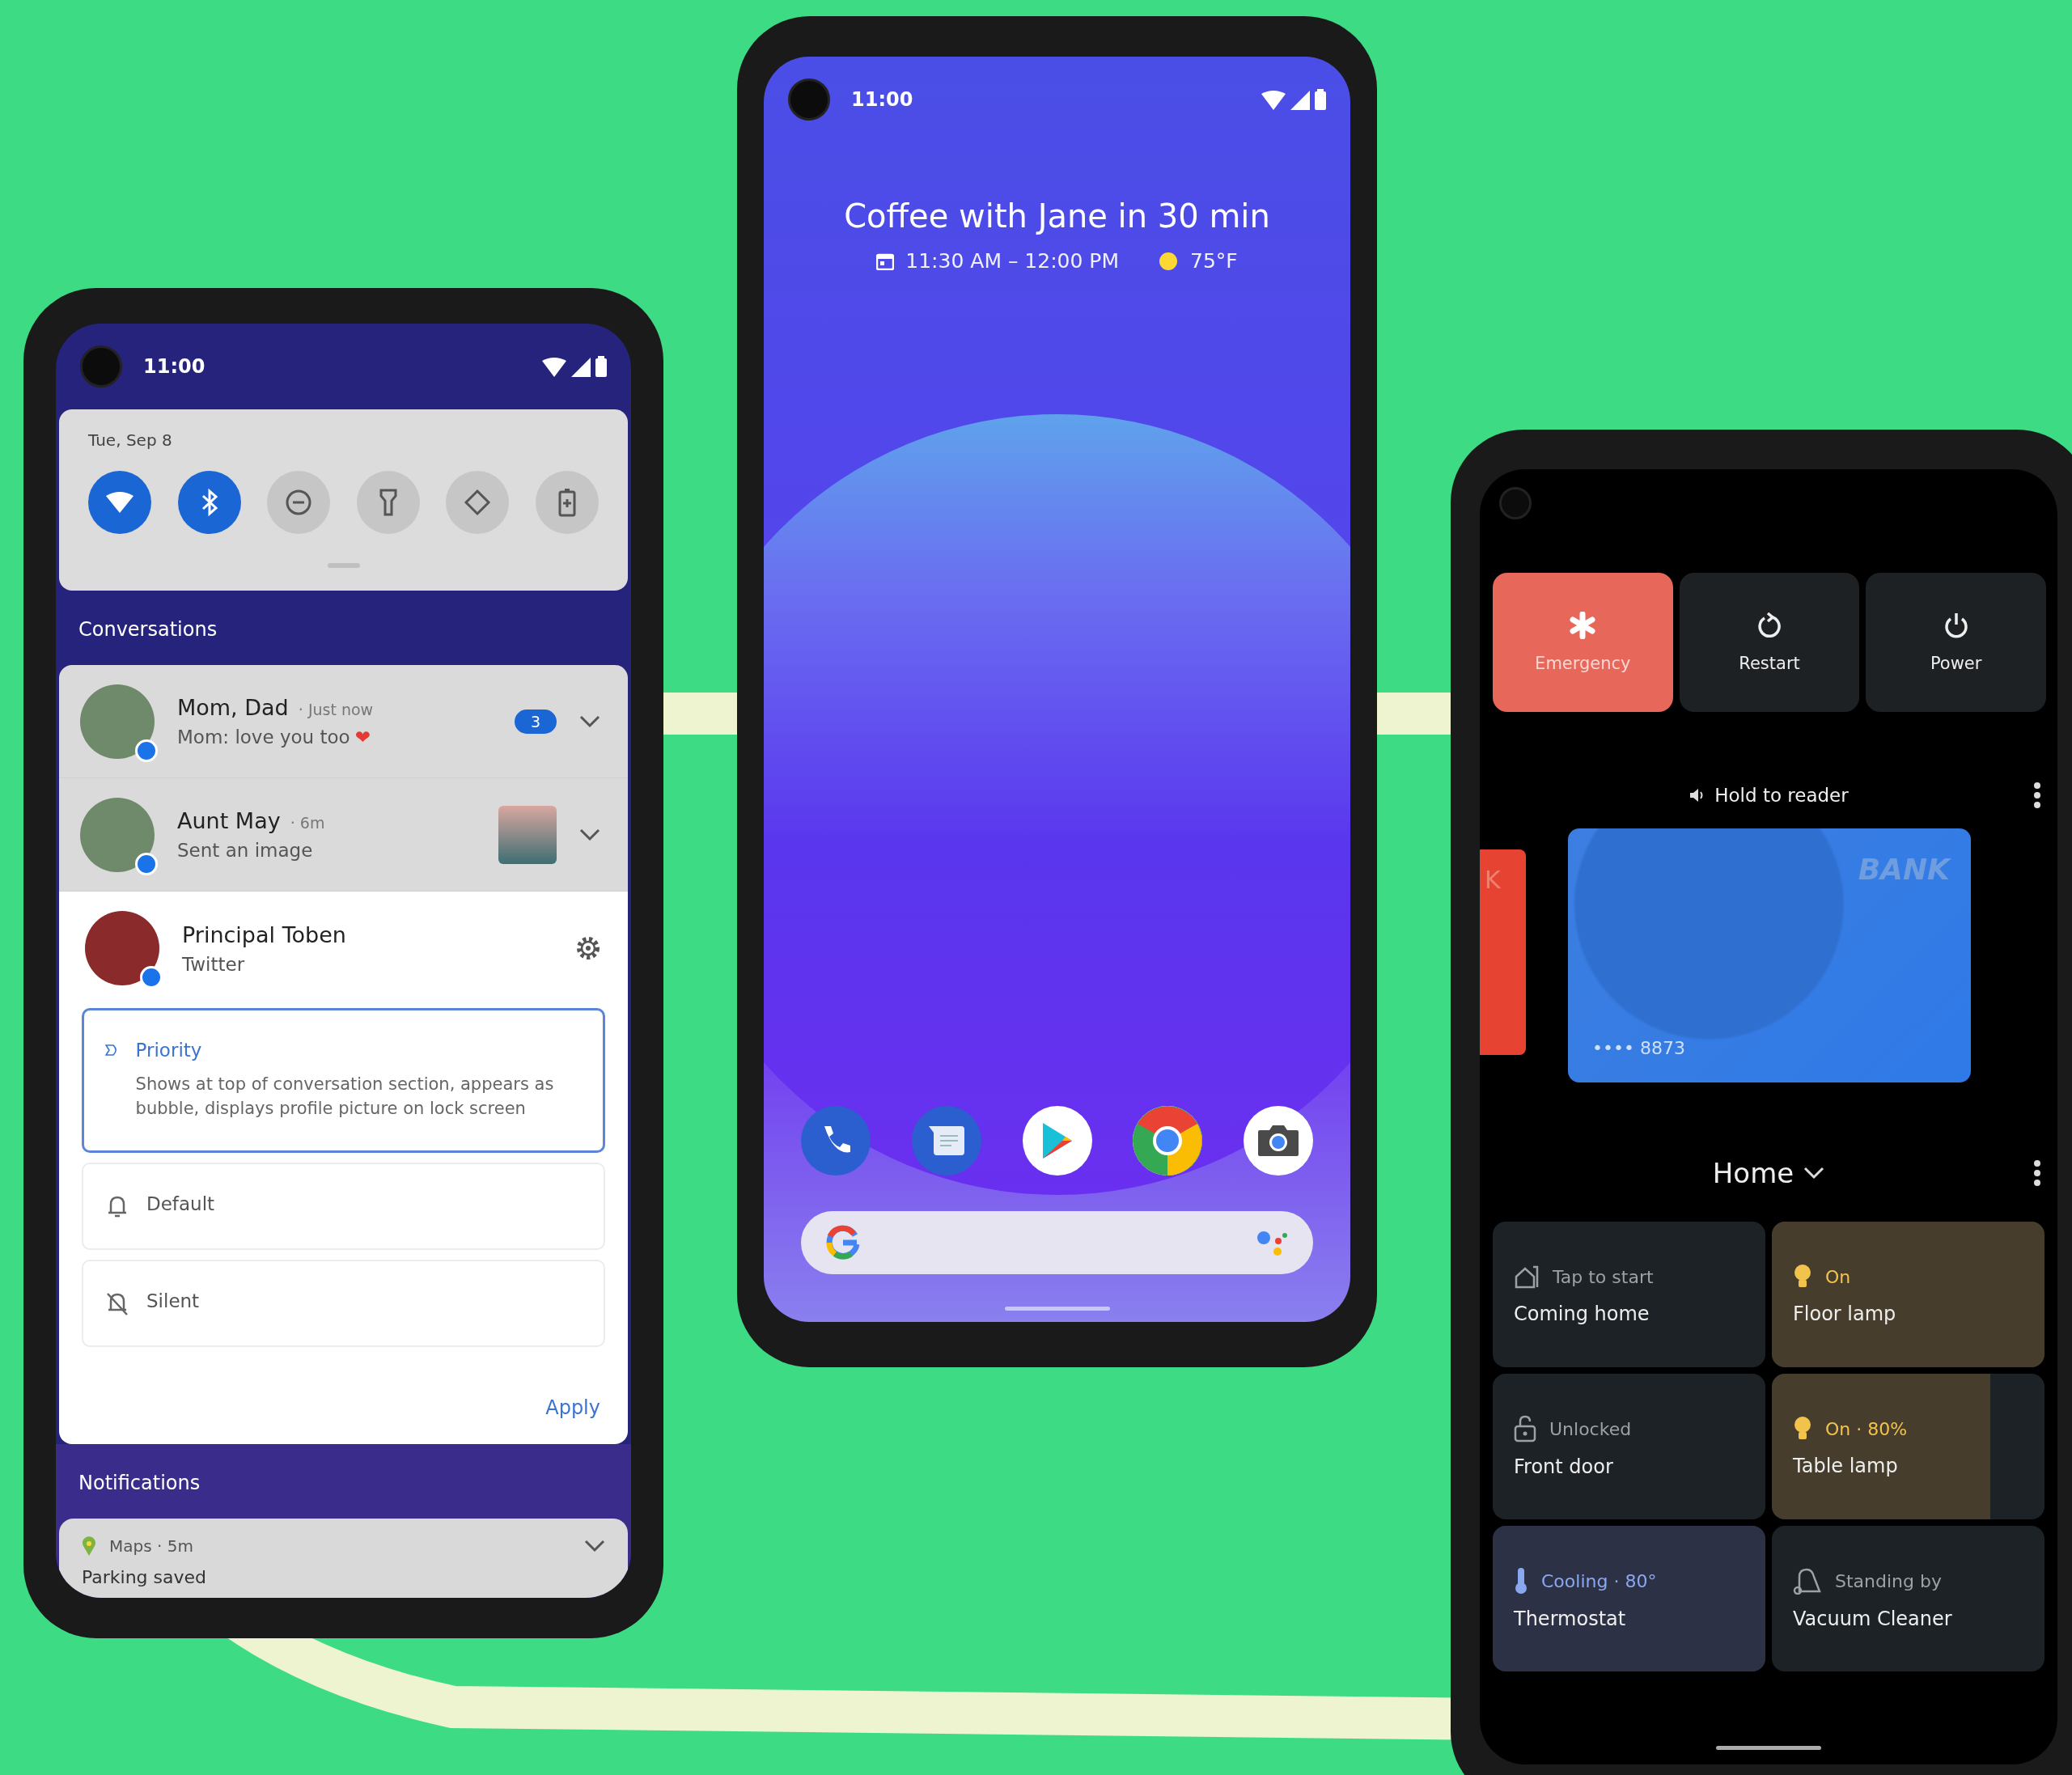  Describe the element at coordinates (1571, 1619) in the screenshot. I see `device-name: Thermostat` at that location.